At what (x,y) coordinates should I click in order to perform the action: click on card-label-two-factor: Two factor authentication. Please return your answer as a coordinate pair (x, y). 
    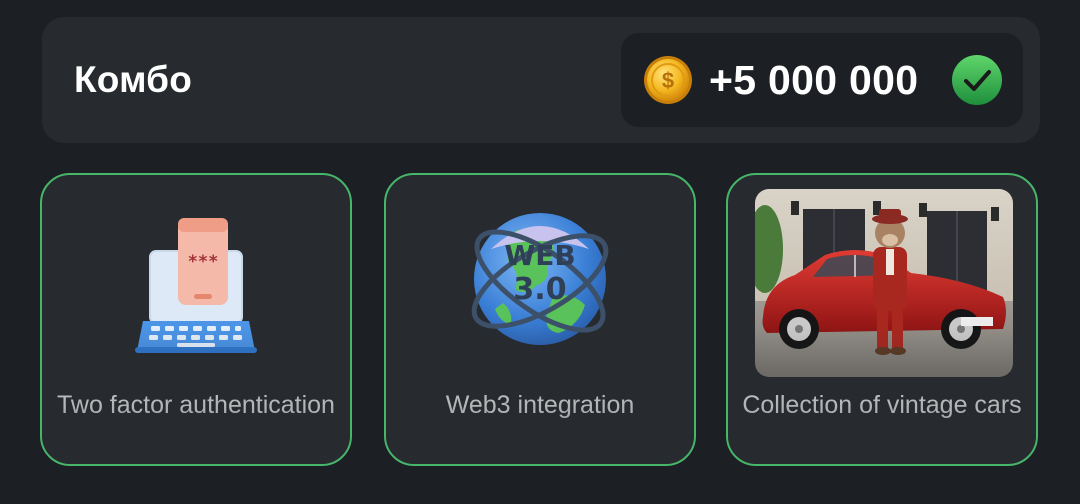
    Looking at the image, I should click on (196, 405).